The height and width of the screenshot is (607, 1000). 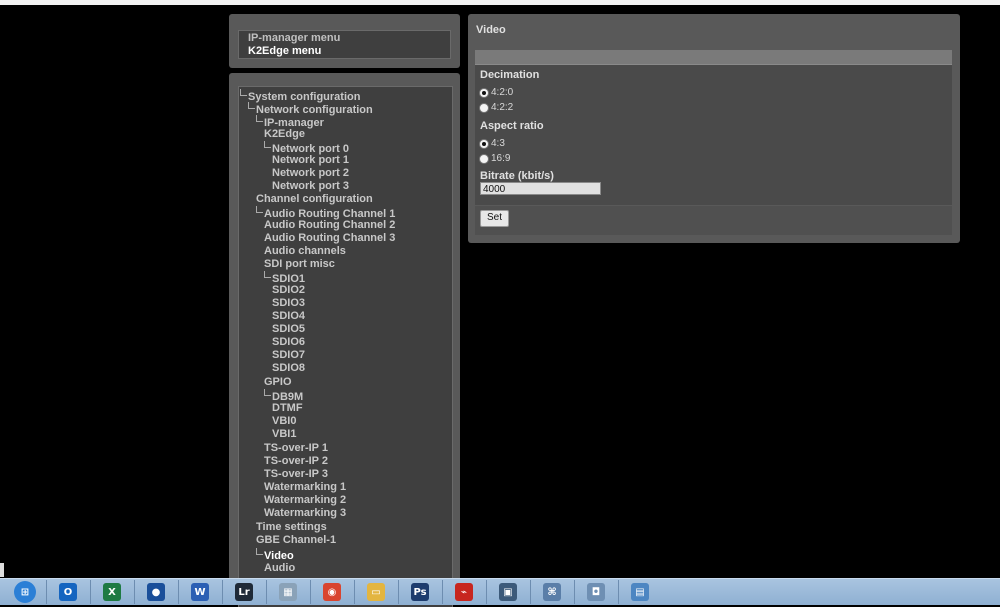 I want to click on tree-item: SDIO2, so click(x=284, y=290).